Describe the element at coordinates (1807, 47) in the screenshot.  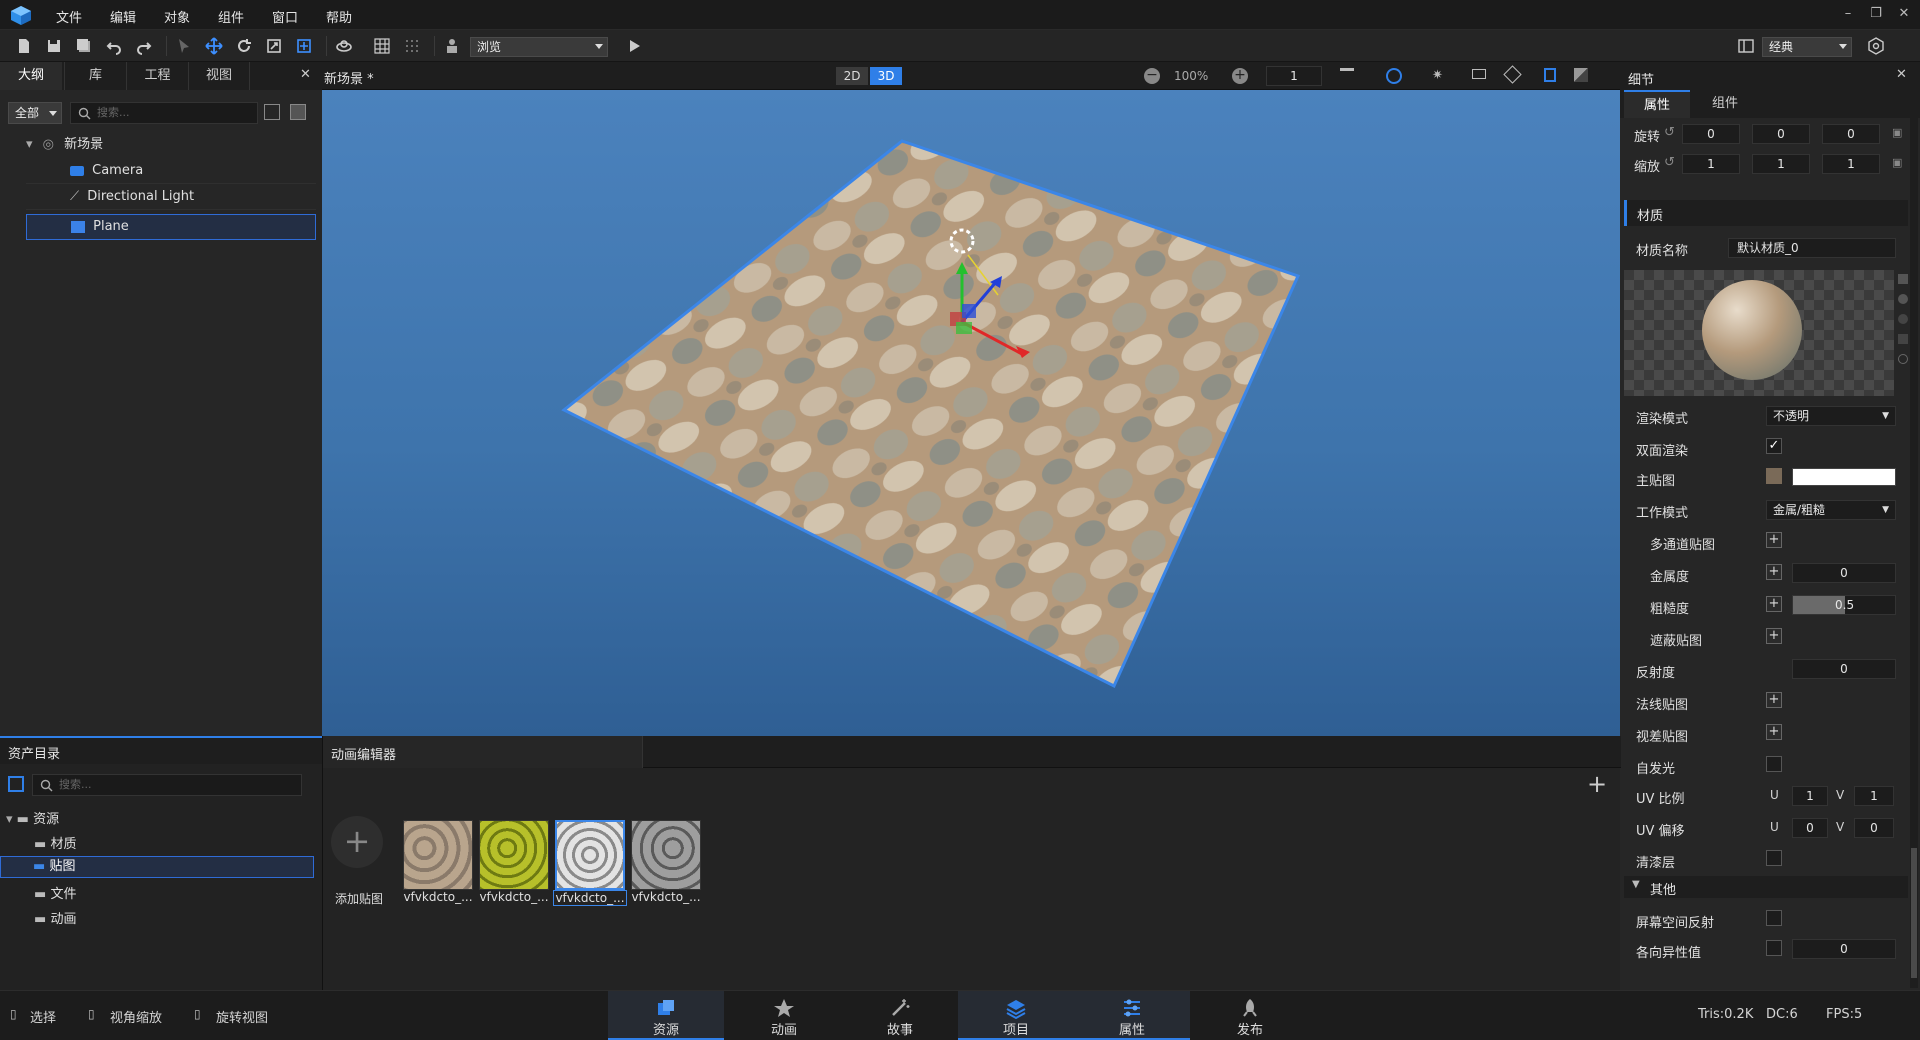
I see `layout-select: 经典` at that location.